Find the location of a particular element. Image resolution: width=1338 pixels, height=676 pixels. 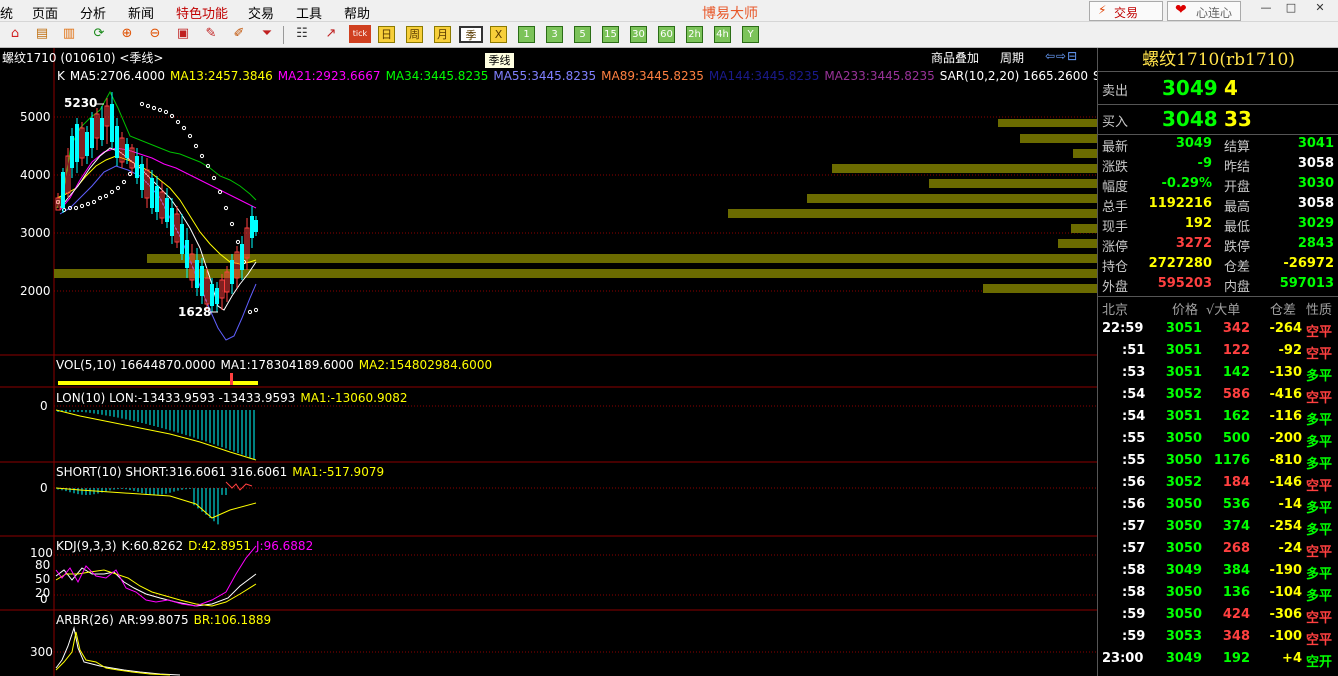

legend-item: MA13:2457.3846 is located at coordinates (221, 76).